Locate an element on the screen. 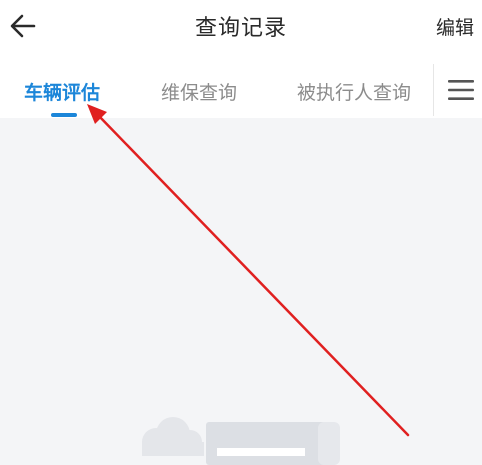  top-navigation-bar: 查询记录 编辑 is located at coordinates (241, 26).